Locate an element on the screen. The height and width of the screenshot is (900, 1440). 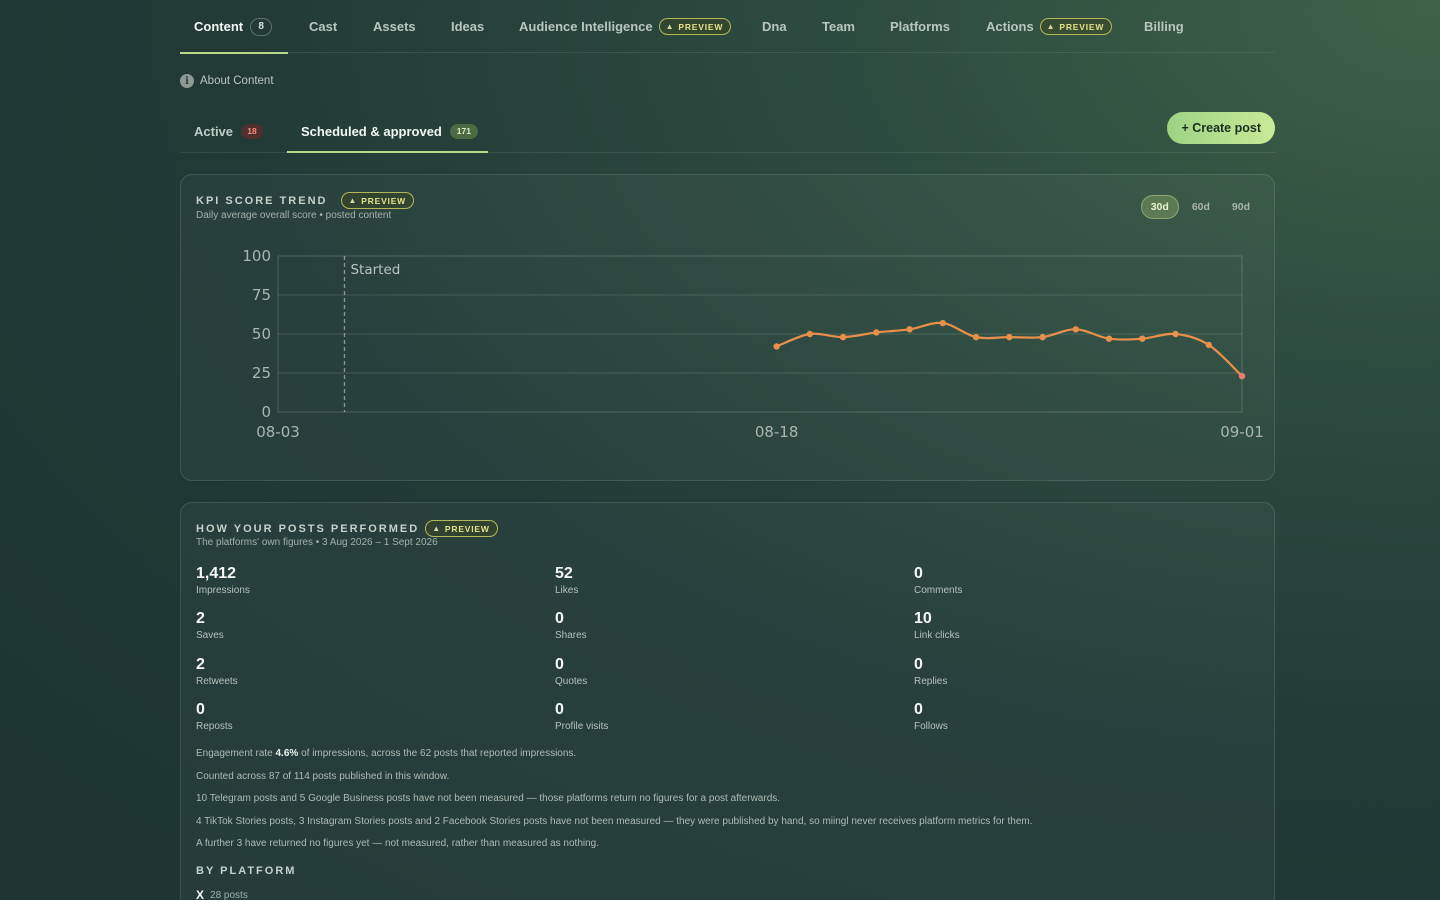
tab-actions: Actions ▲ PREVIEW is located at coordinates (1049, 26).